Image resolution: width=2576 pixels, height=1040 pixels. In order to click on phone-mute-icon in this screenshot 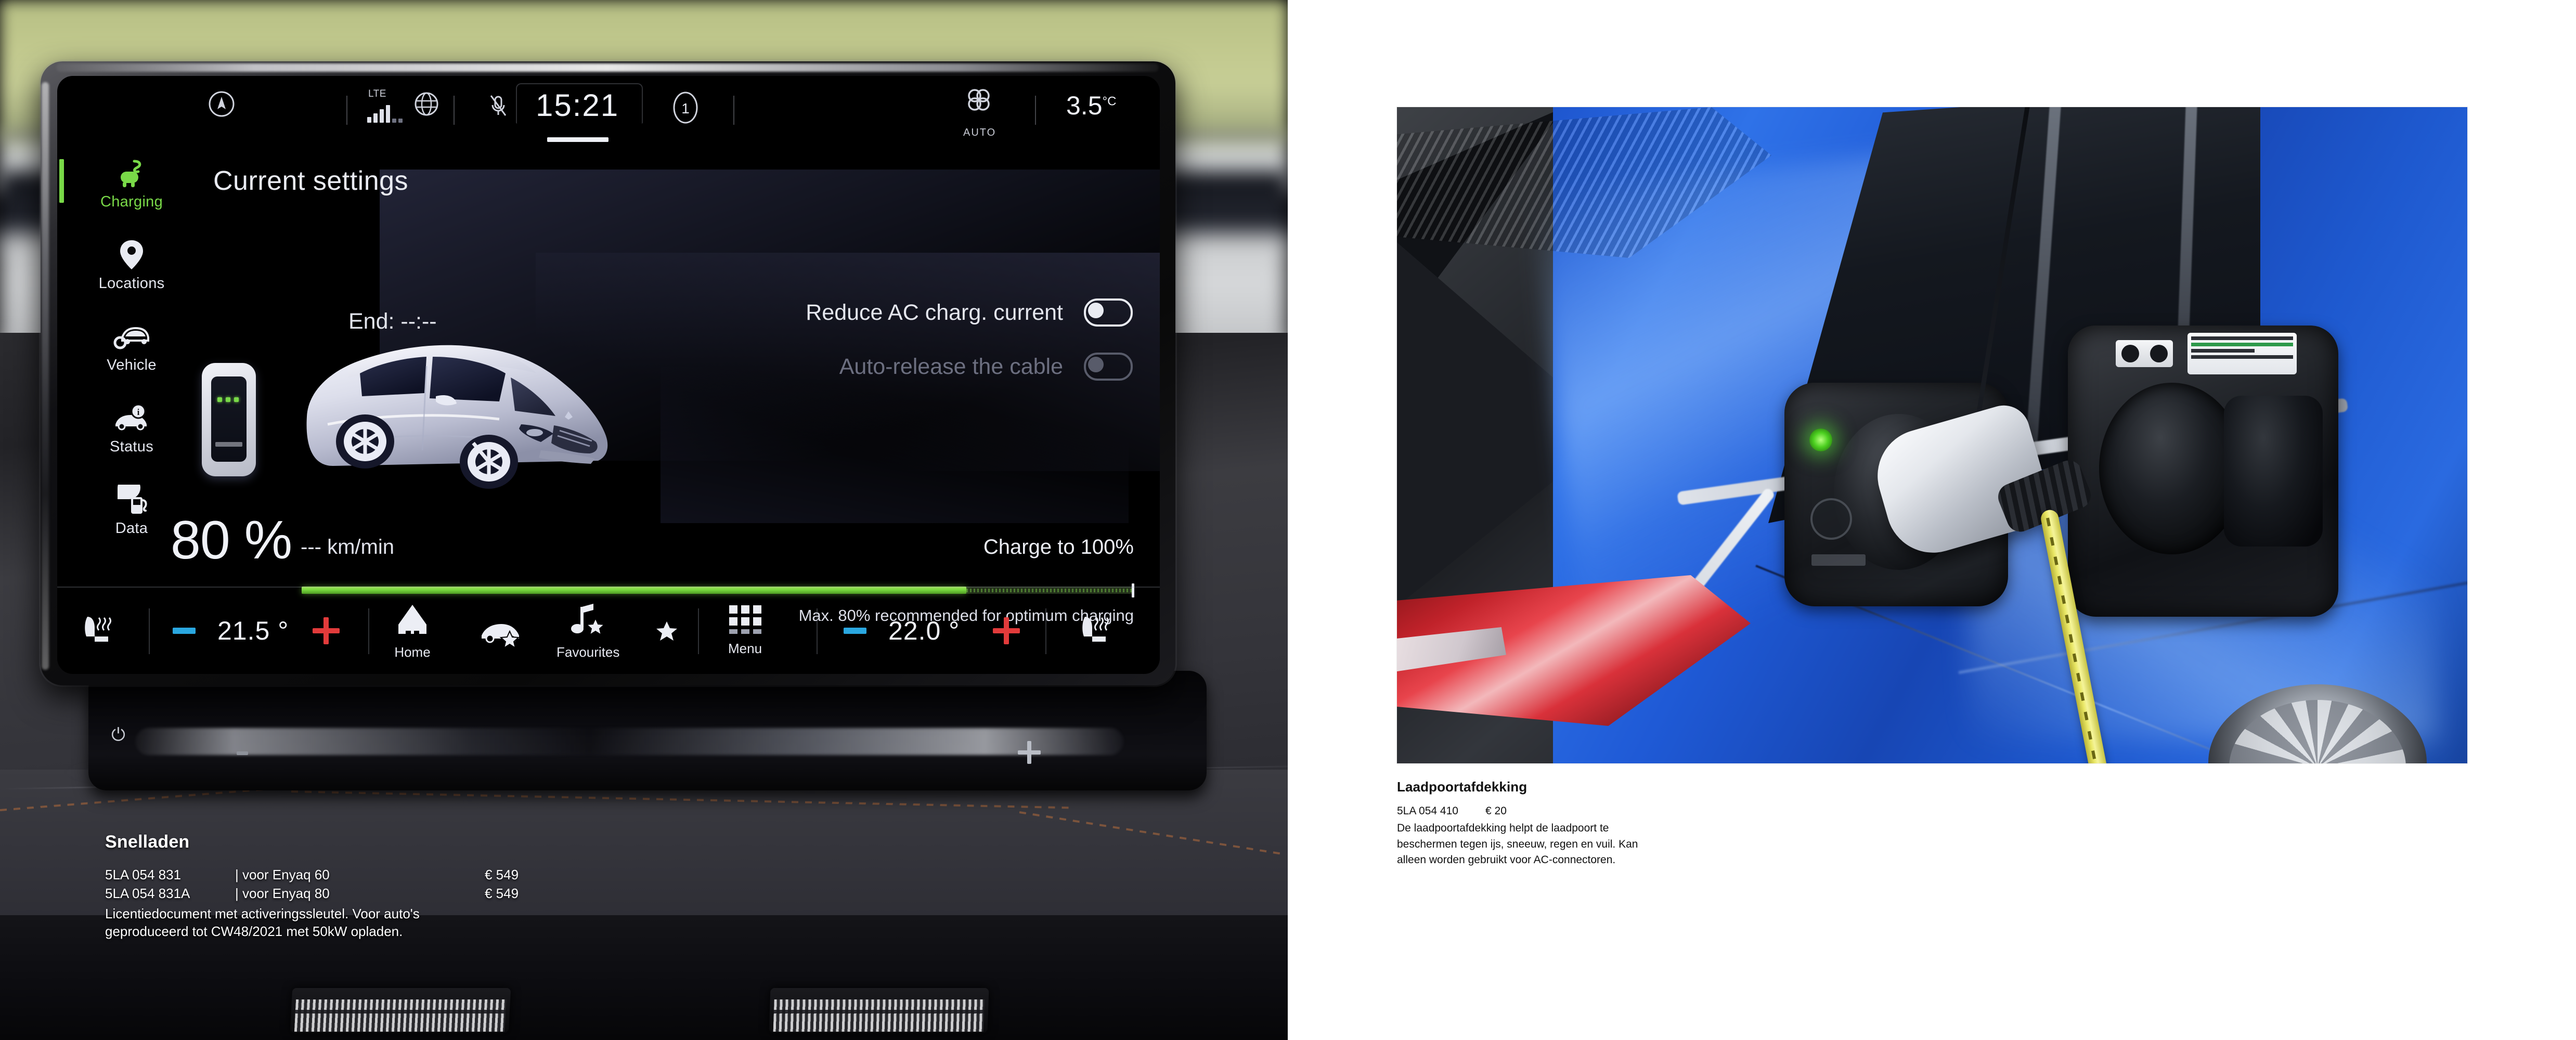, I will do `click(499, 106)`.